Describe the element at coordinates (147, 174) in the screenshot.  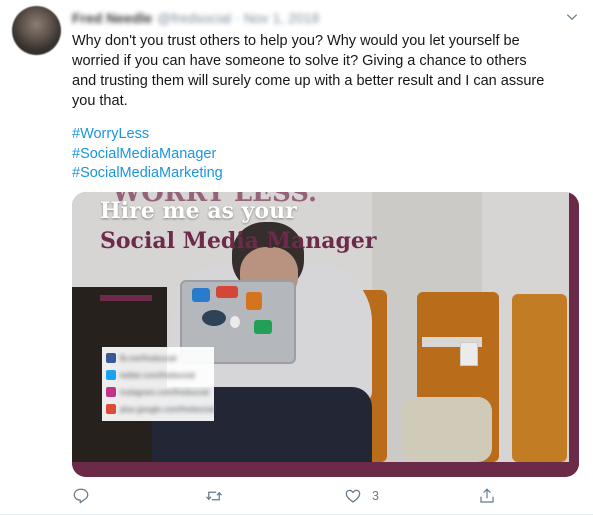
I see `hashtag-link: #SocialMediaMarketing` at that location.